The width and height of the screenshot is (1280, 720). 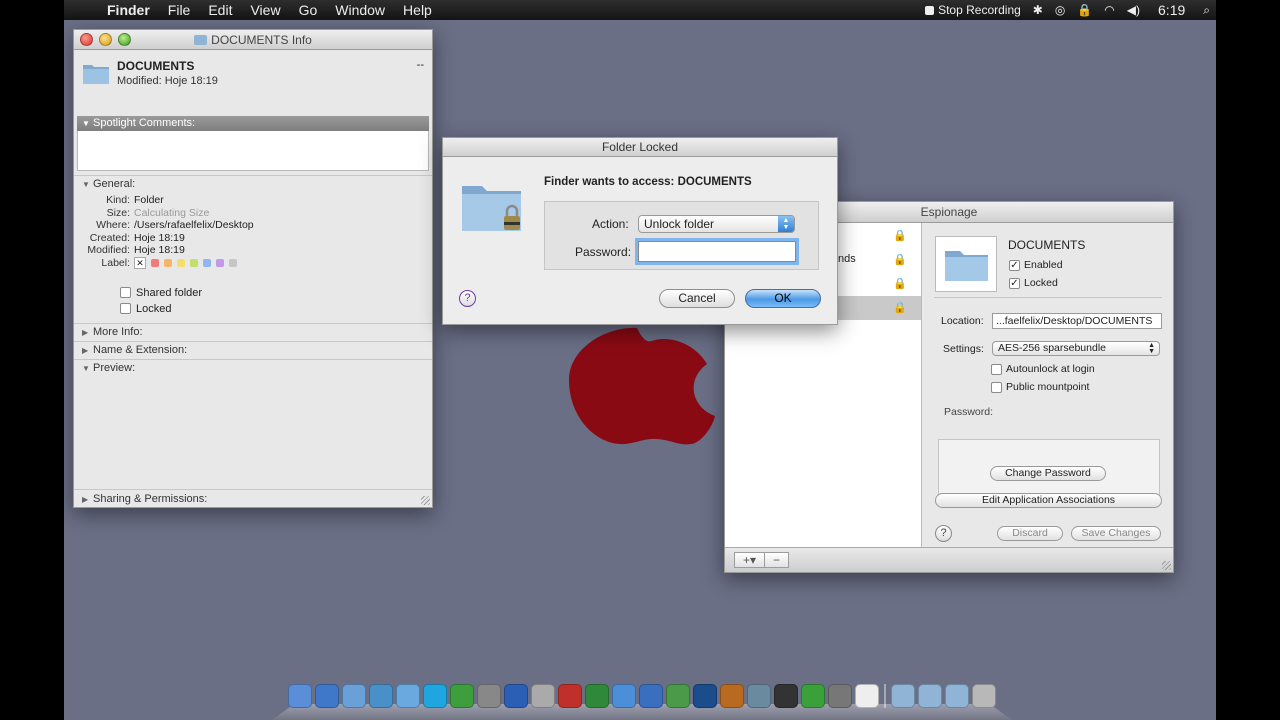 I want to click on name-extension-header: ▶ Name & Extension:, so click(x=253, y=350).